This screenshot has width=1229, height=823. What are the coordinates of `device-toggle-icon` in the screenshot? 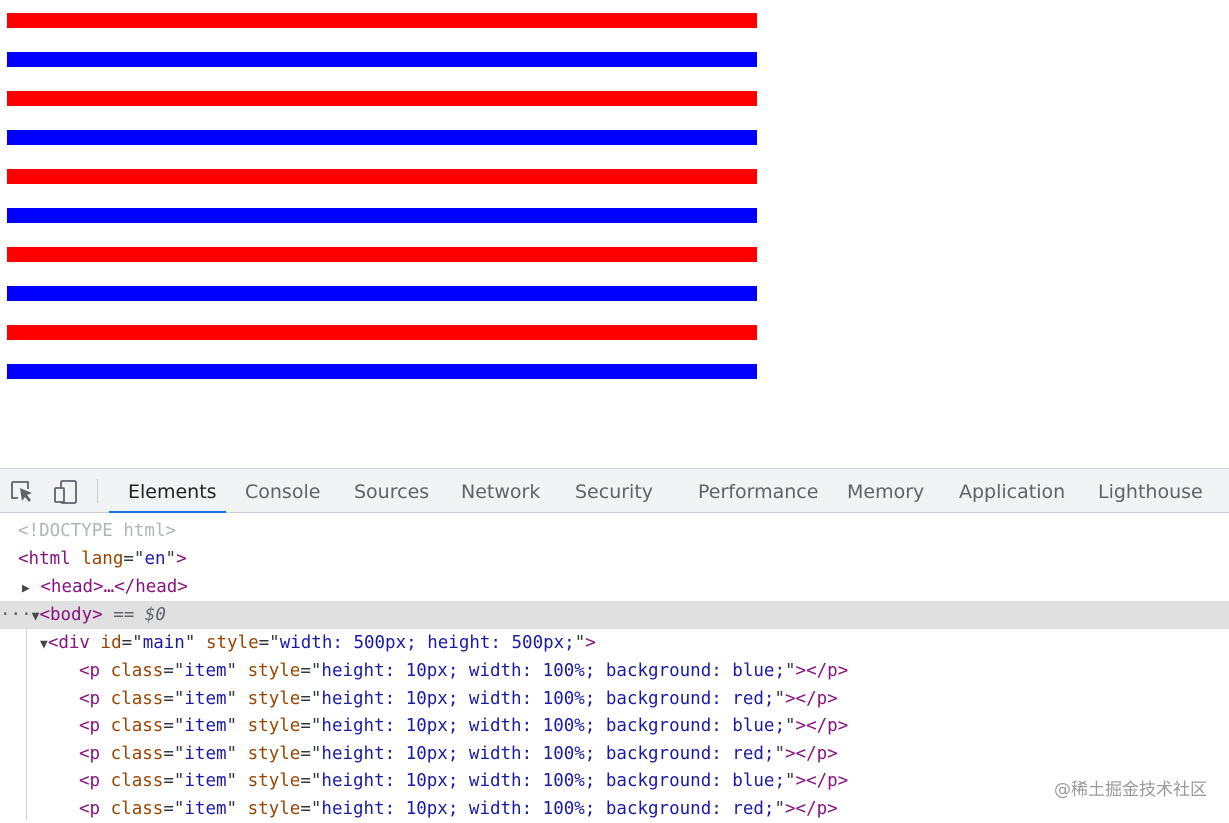 It's located at (66, 492).